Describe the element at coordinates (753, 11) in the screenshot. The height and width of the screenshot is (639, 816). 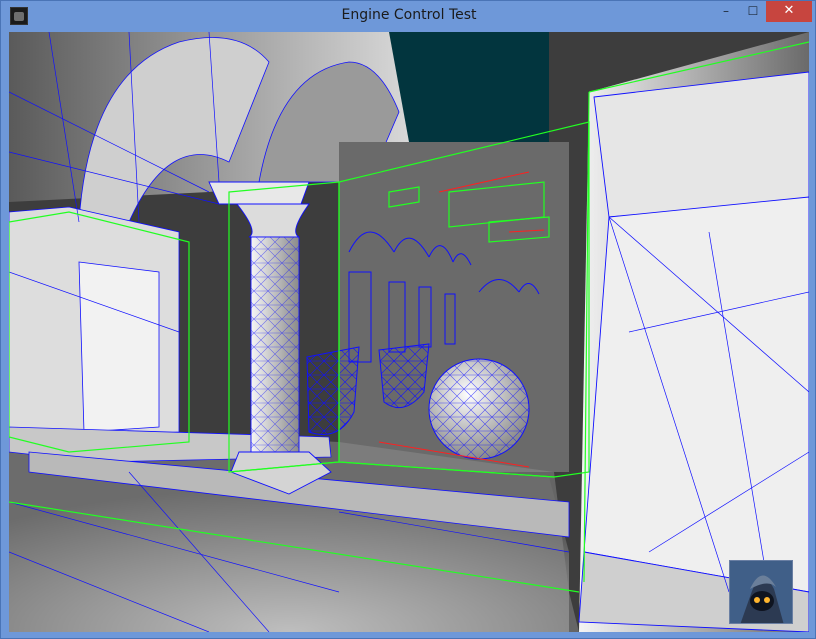
I see `maximize-button: ☐` at that location.